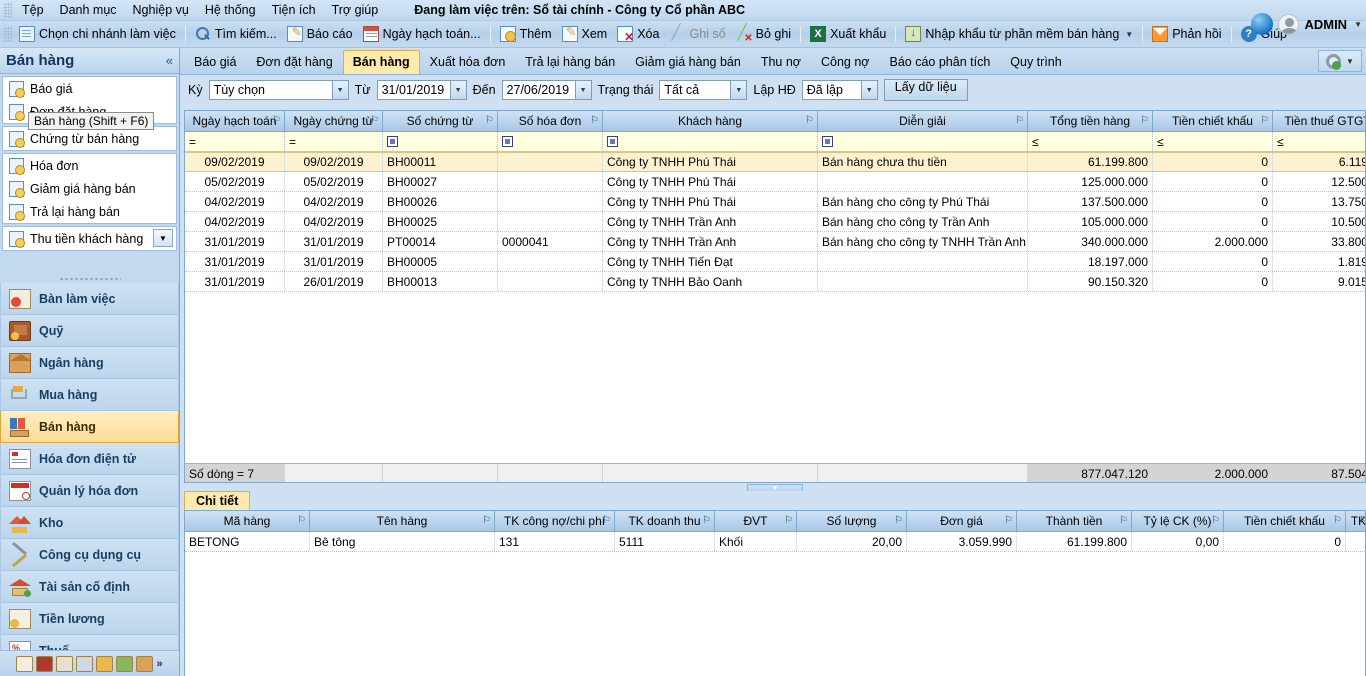 This screenshot has width=1366, height=676. I want to click on column-header: Số lượng ⚐, so click(852, 521).